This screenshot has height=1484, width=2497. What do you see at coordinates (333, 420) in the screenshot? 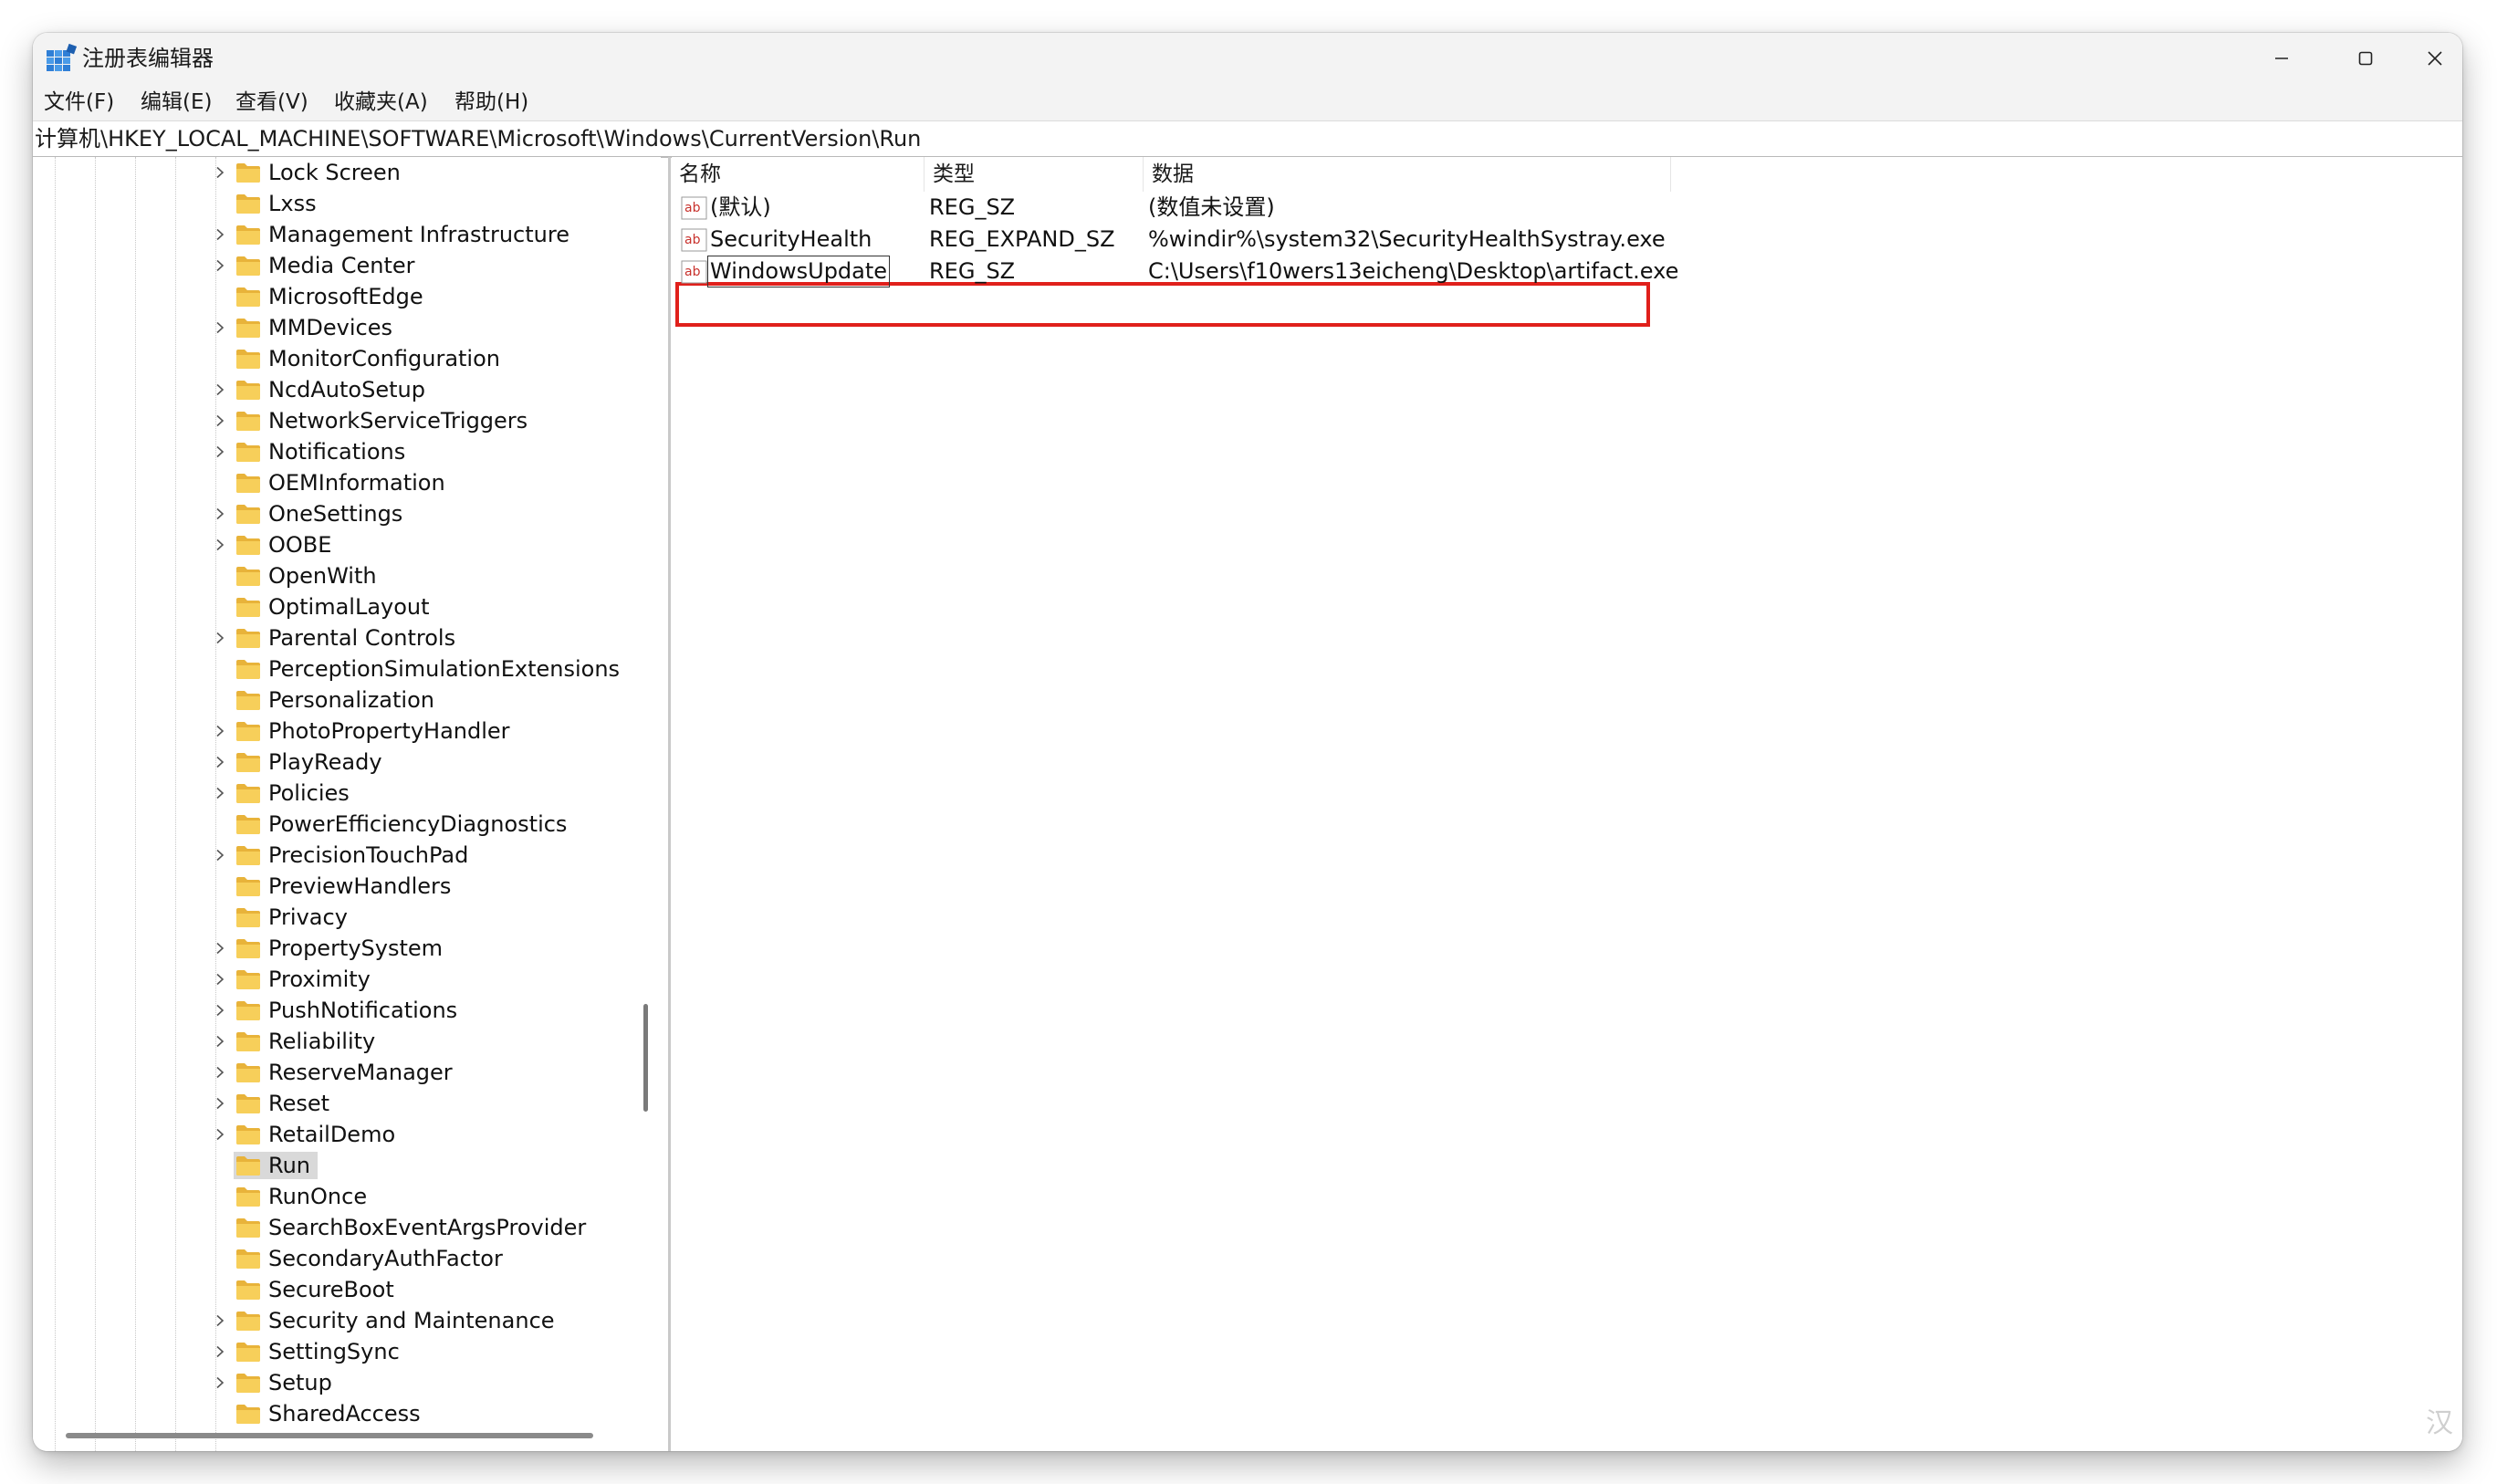
I see `tree-item-networkservicetriggers: NetworkServiceTriggers` at bounding box center [333, 420].